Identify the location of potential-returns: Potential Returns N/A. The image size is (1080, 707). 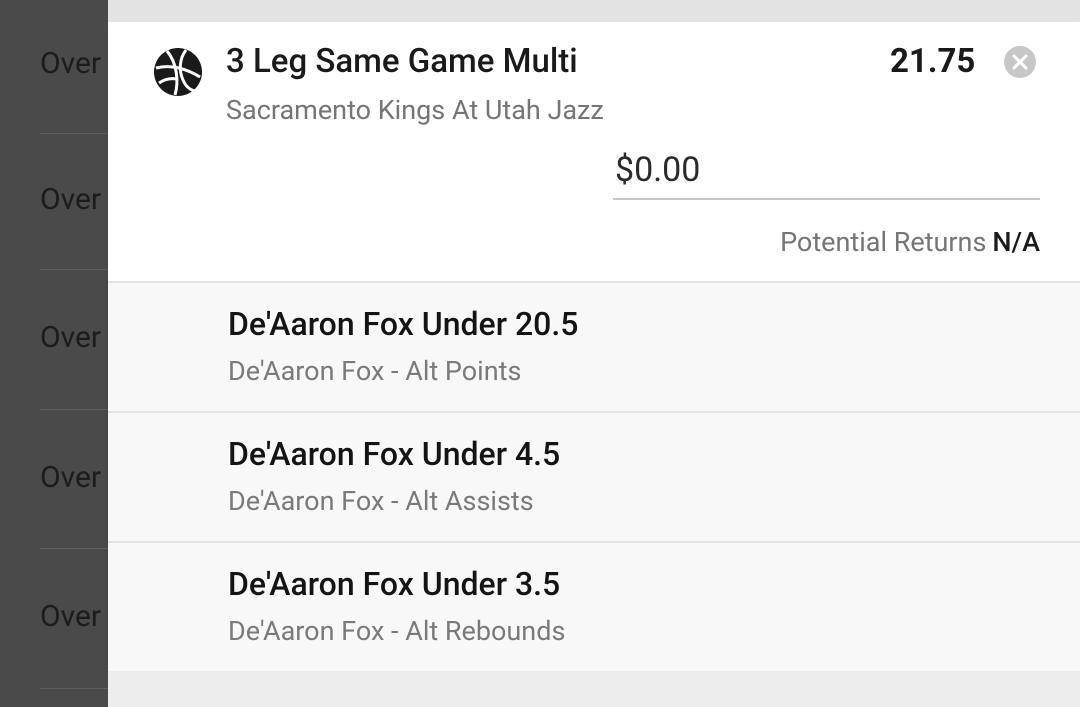
(910, 242).